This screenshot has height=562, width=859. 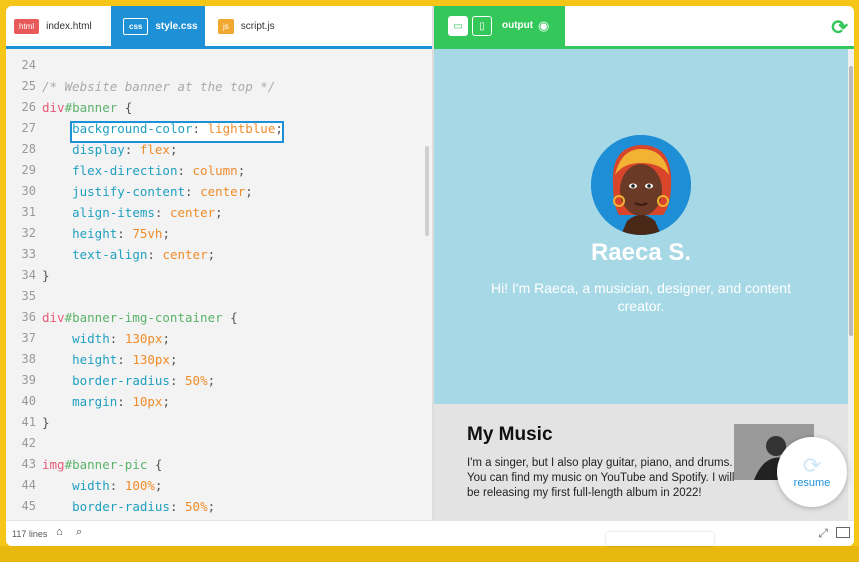 What do you see at coordinates (641, 252) in the screenshot?
I see `profile-name: Raeca S.` at bounding box center [641, 252].